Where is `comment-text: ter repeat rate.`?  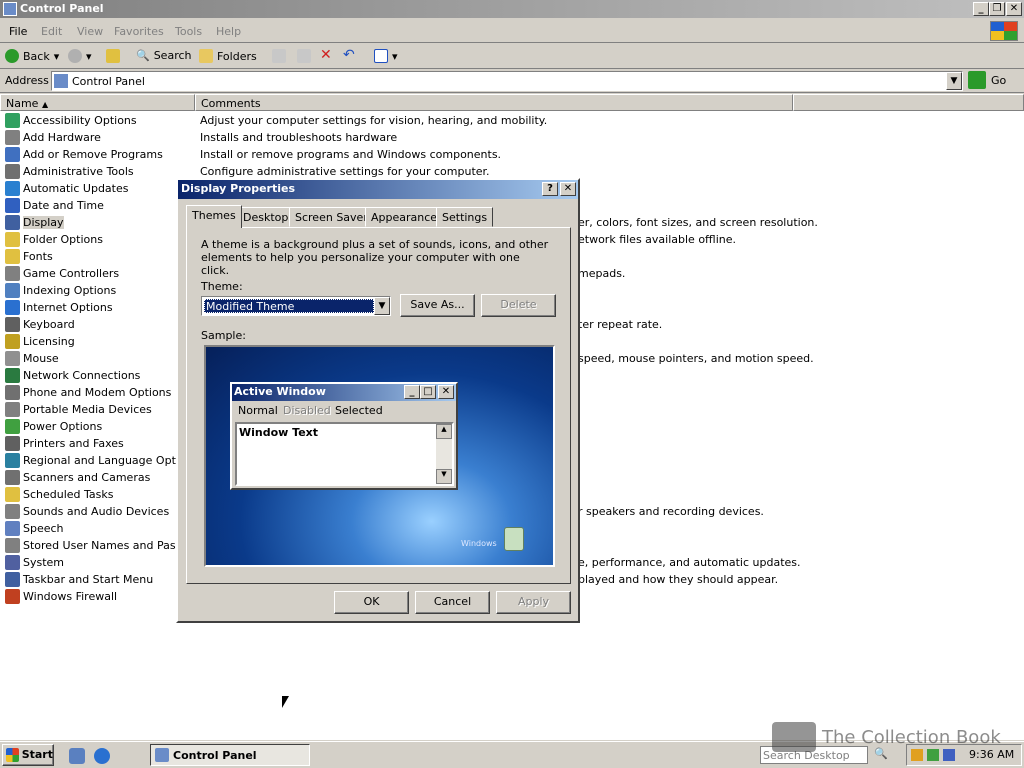 comment-text: ter repeat rate. is located at coordinates (620, 324).